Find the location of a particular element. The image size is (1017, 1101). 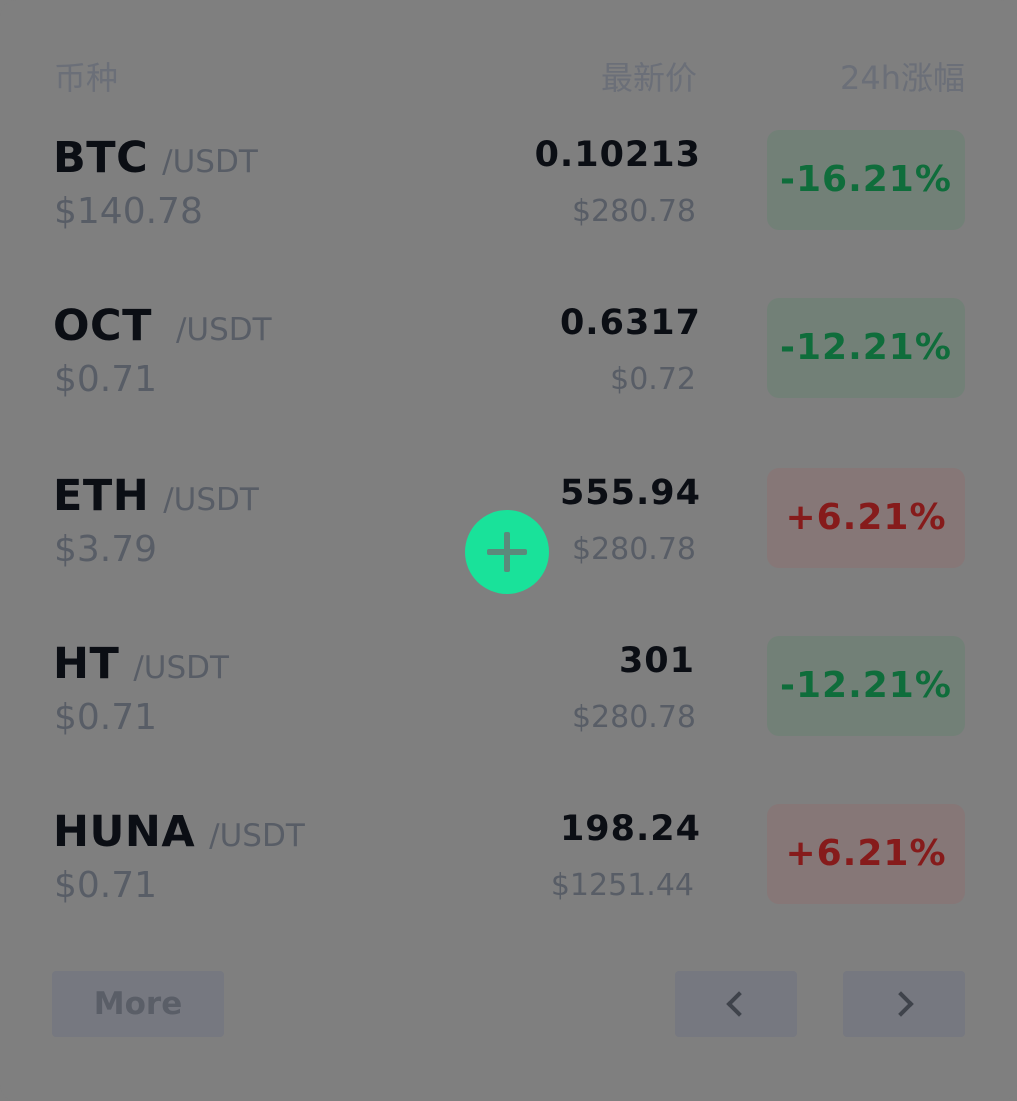

previous-page-button is located at coordinates (736, 1004).